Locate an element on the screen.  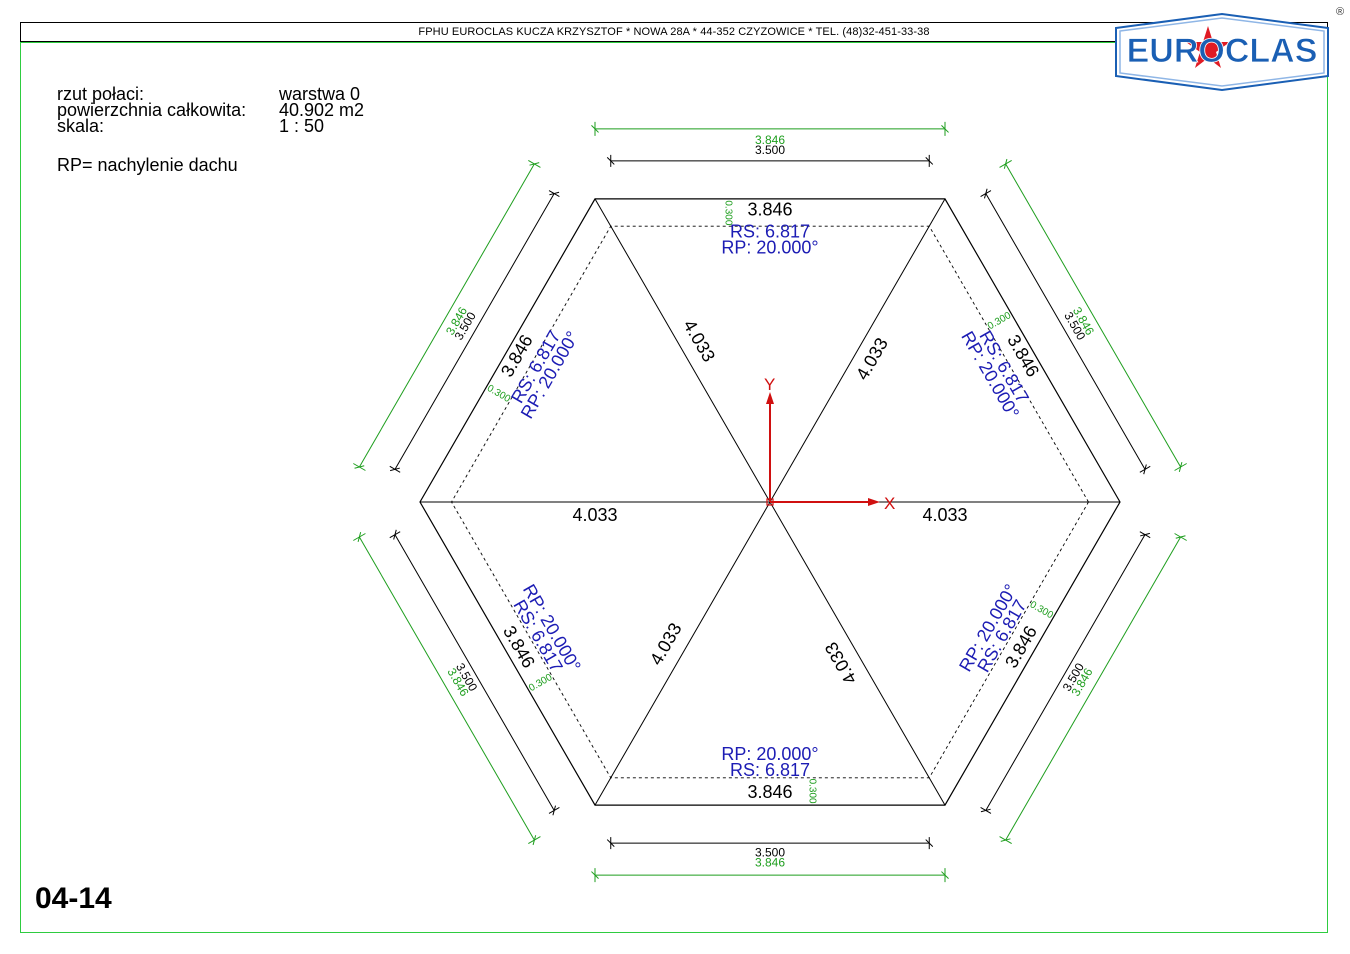
x-axis-arrowhead is located at coordinates (874, 502).